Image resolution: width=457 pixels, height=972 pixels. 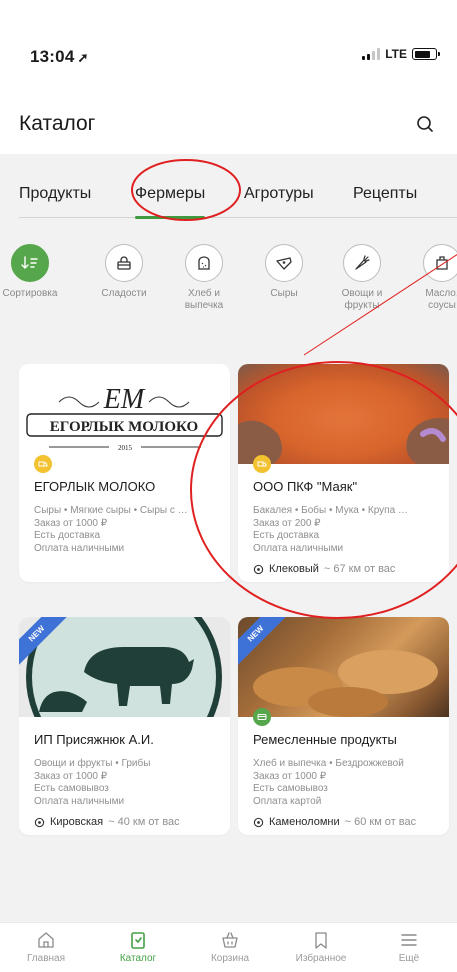 I want to click on tab-recipes: Рецепты, so click(x=385, y=194).